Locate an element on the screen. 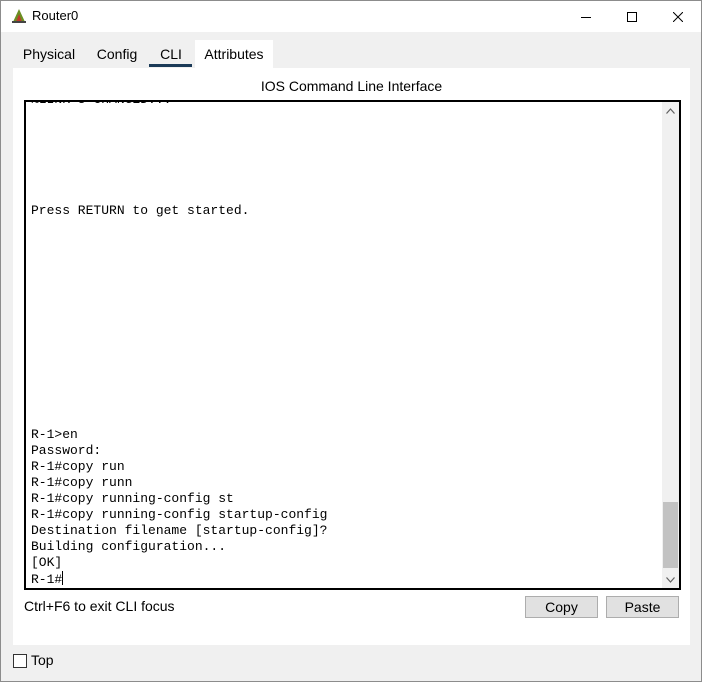 This screenshot has width=702, height=682. cli-focus-hint: Ctrl+F6 to exit CLI focus is located at coordinates (99, 606).